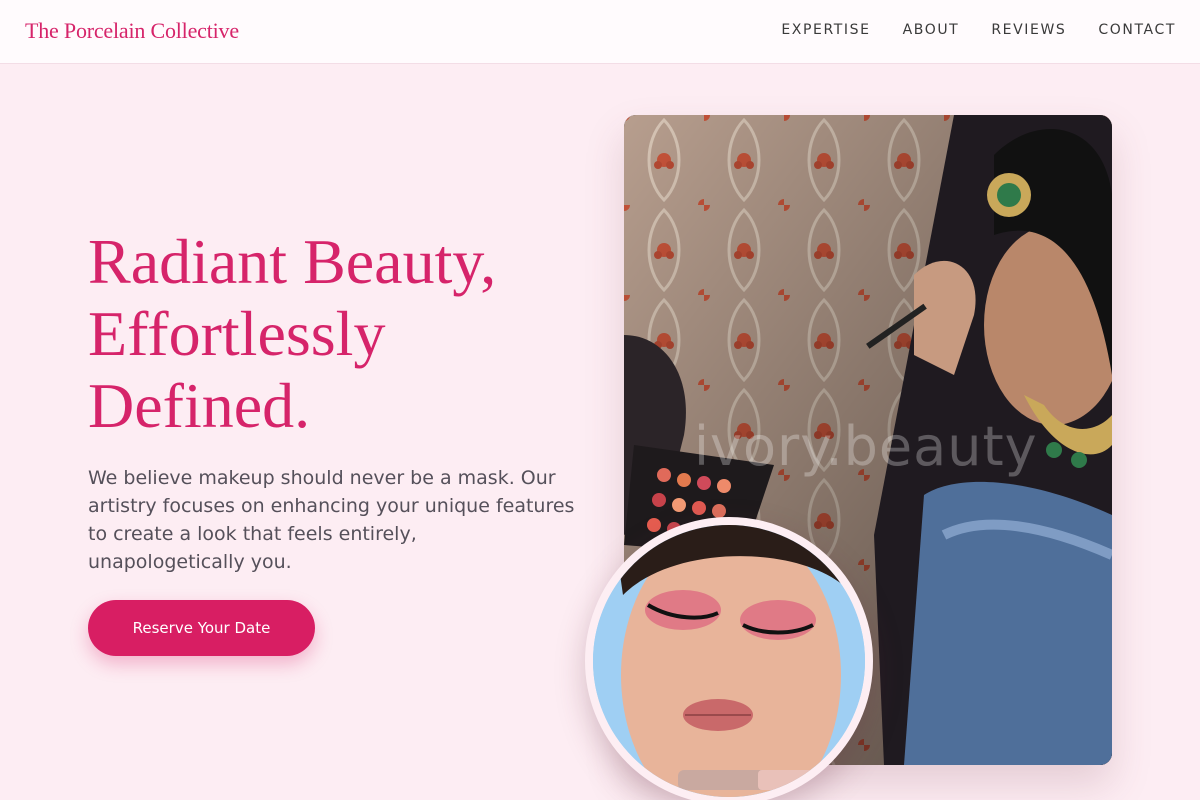 This screenshot has height=800, width=1200. What do you see at coordinates (825, 30) in the screenshot?
I see `nav-item-expertise: EXPERTISE` at bounding box center [825, 30].